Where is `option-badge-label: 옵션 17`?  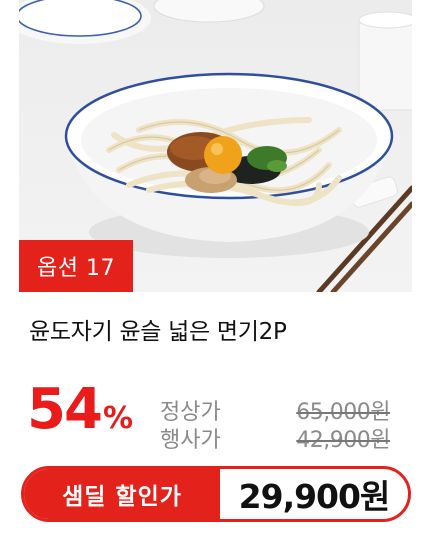
option-badge-label: 옵션 17 is located at coordinates (76, 268).